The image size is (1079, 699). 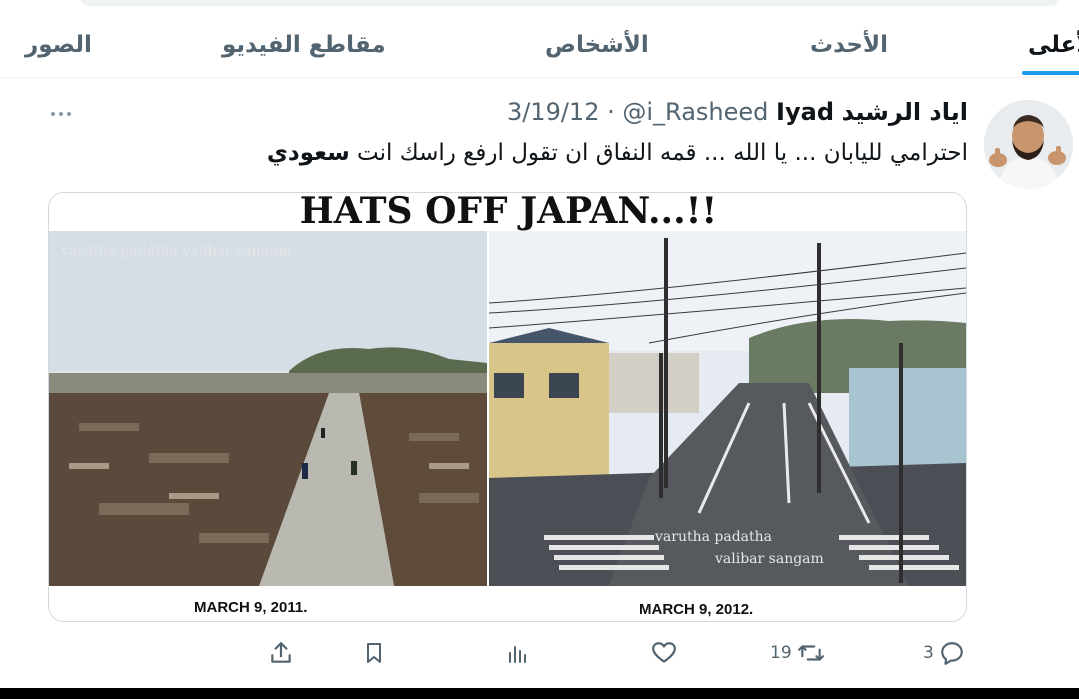 I want to click on heart-icon, so click(x=664, y=652).